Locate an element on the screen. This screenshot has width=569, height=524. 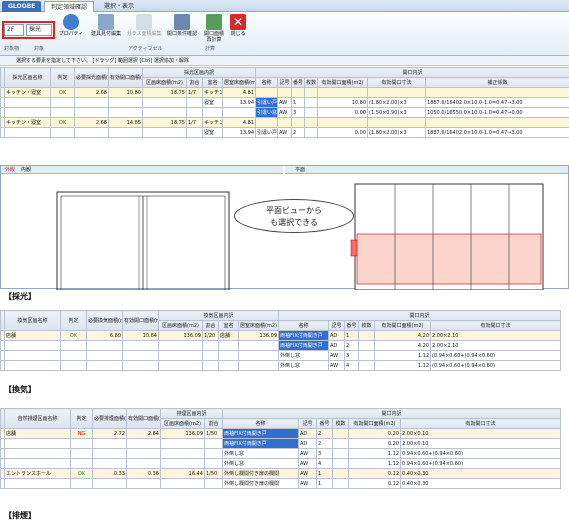
table-cell: 1.12 is located at coordinates (375, 453).